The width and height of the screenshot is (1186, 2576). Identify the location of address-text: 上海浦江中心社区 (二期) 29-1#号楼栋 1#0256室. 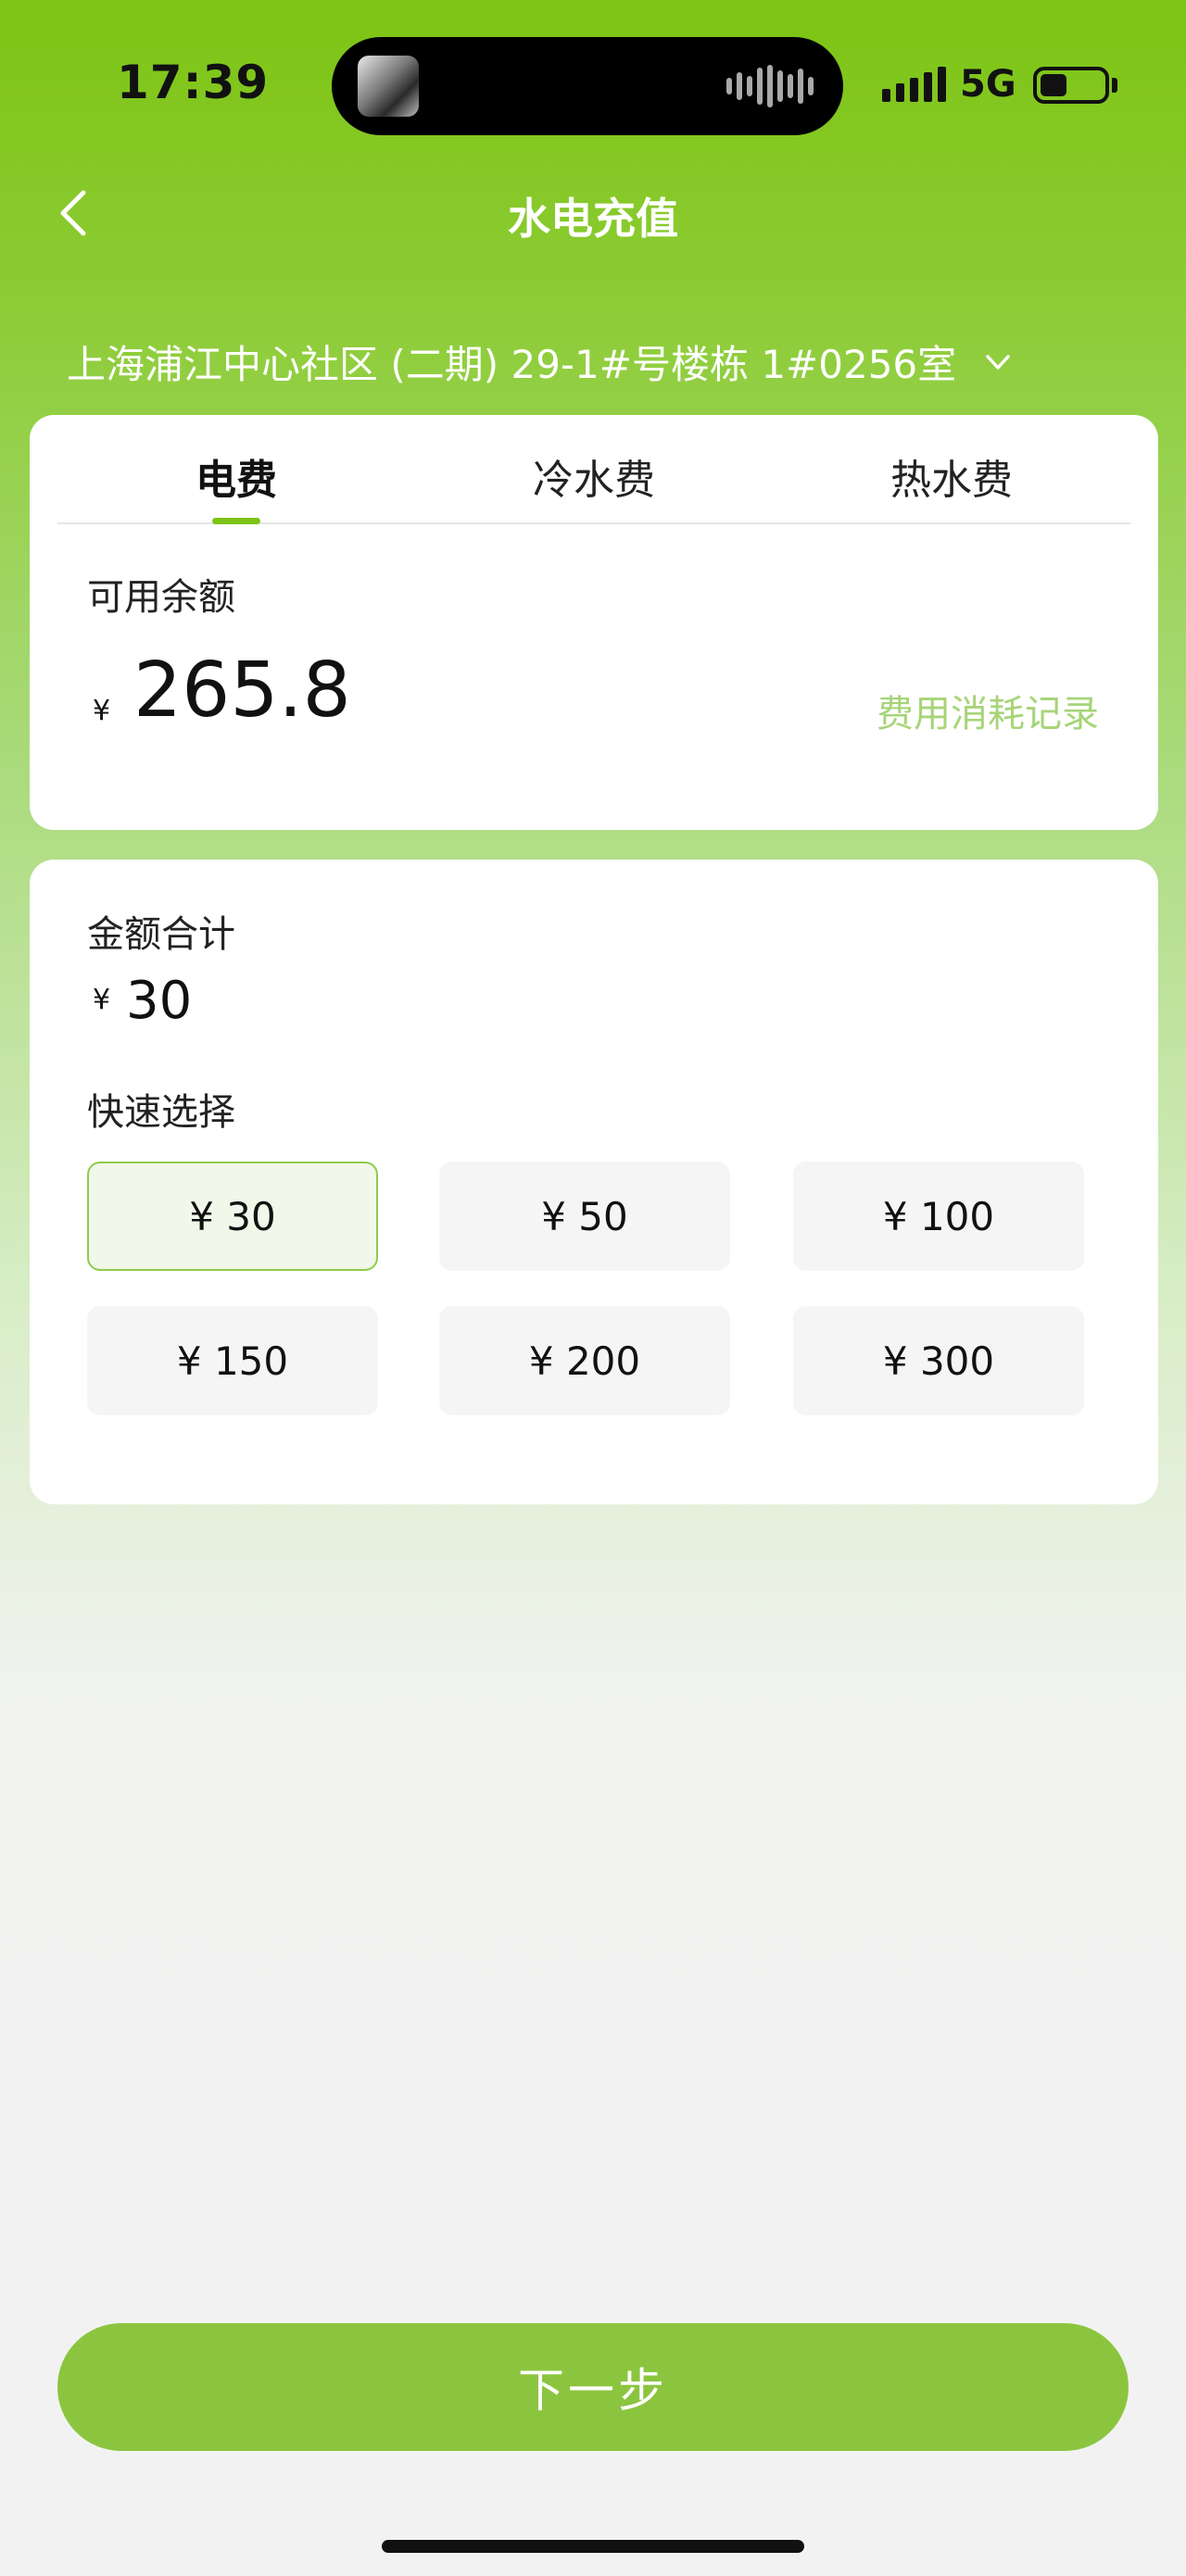
(512, 364).